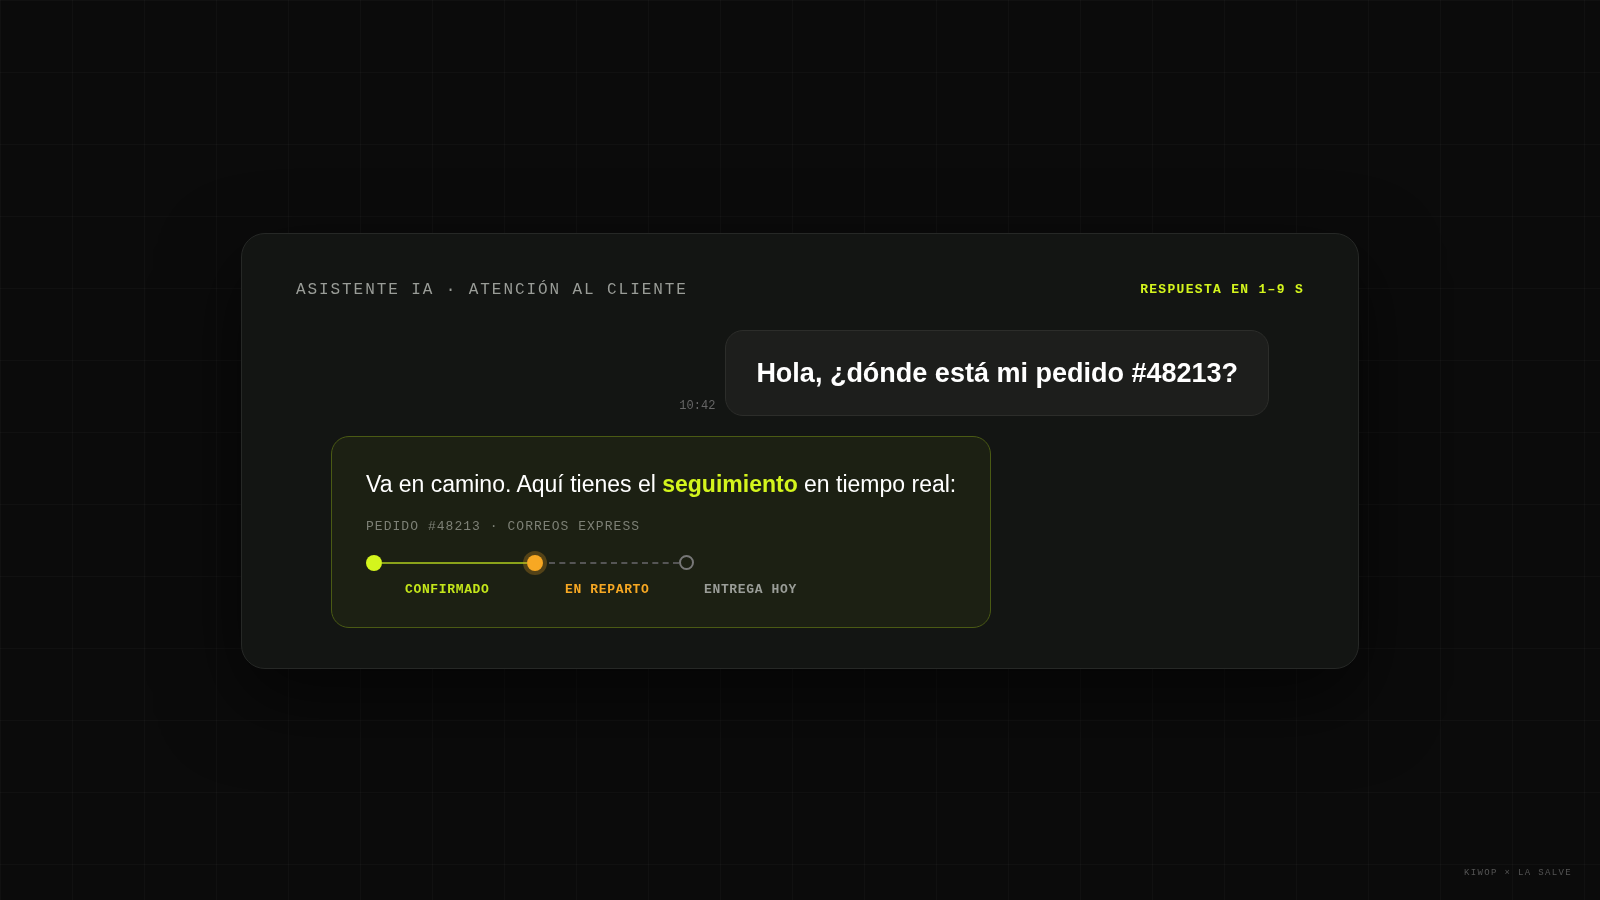 The image size is (1600, 900). Describe the element at coordinates (492, 290) in the screenshot. I see `panel-title: ASISTENTE IA · ATENCIÓN AL CLIENTE` at that location.